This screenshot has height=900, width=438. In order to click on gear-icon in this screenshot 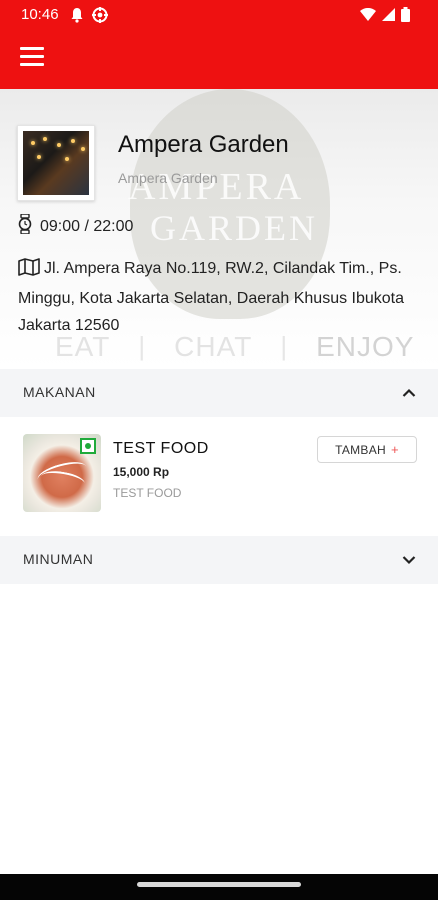, I will do `click(100, 17)`.